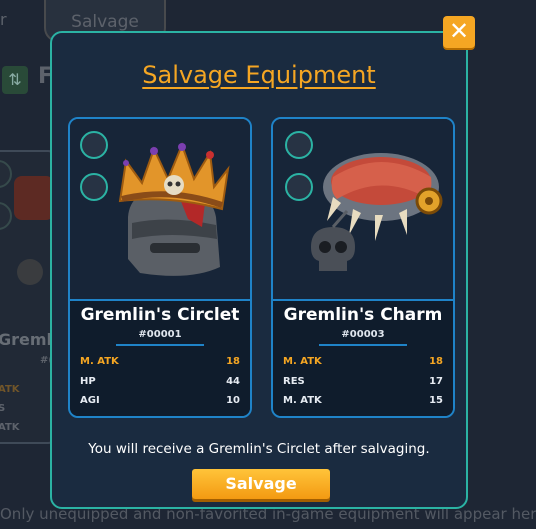  What do you see at coordinates (294, 381) in the screenshot?
I see `stat-name: RES` at bounding box center [294, 381].